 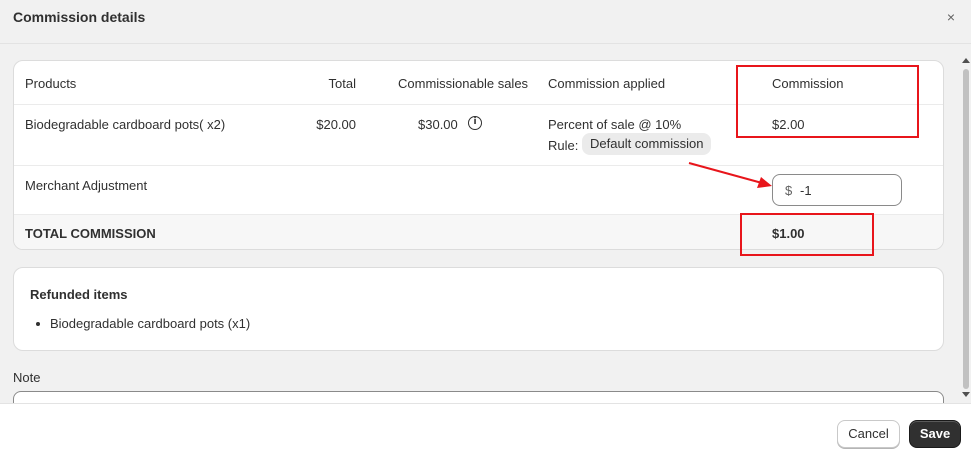 I want to click on scroll-up-icon, so click(x=966, y=60).